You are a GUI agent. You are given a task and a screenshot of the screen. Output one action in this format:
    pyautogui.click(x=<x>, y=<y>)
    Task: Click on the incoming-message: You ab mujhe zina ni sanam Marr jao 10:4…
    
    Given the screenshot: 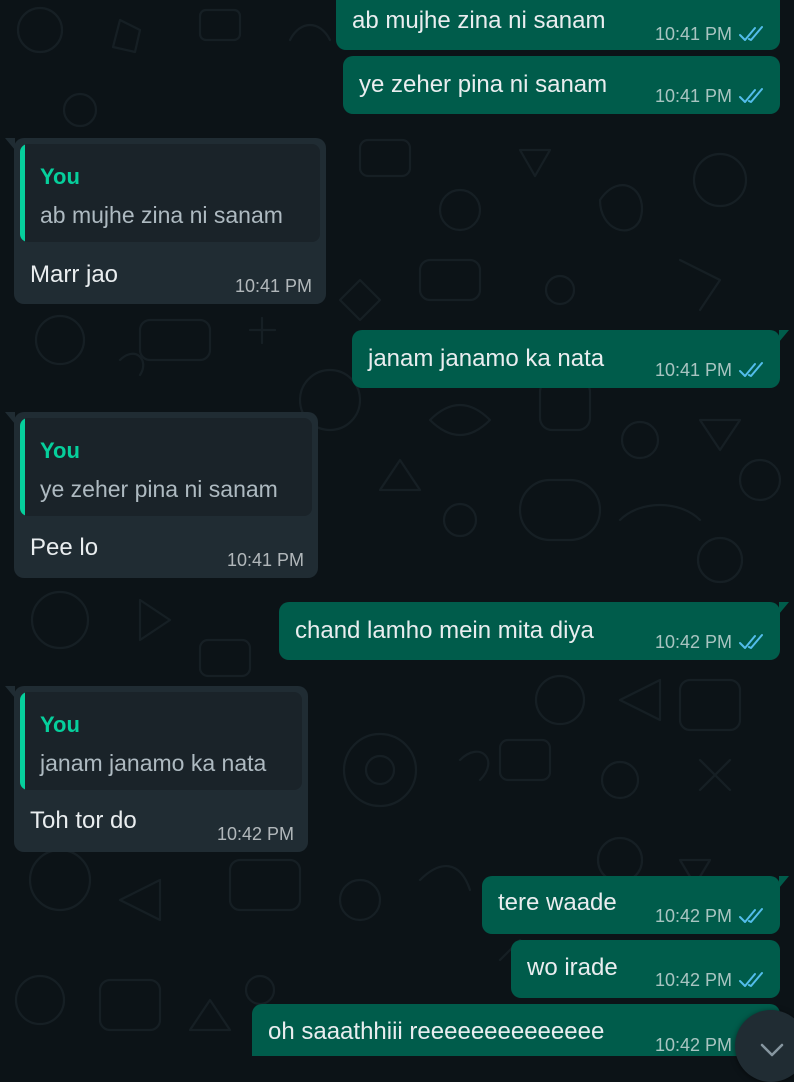 What is the action you would take?
    pyautogui.click(x=165, y=221)
    